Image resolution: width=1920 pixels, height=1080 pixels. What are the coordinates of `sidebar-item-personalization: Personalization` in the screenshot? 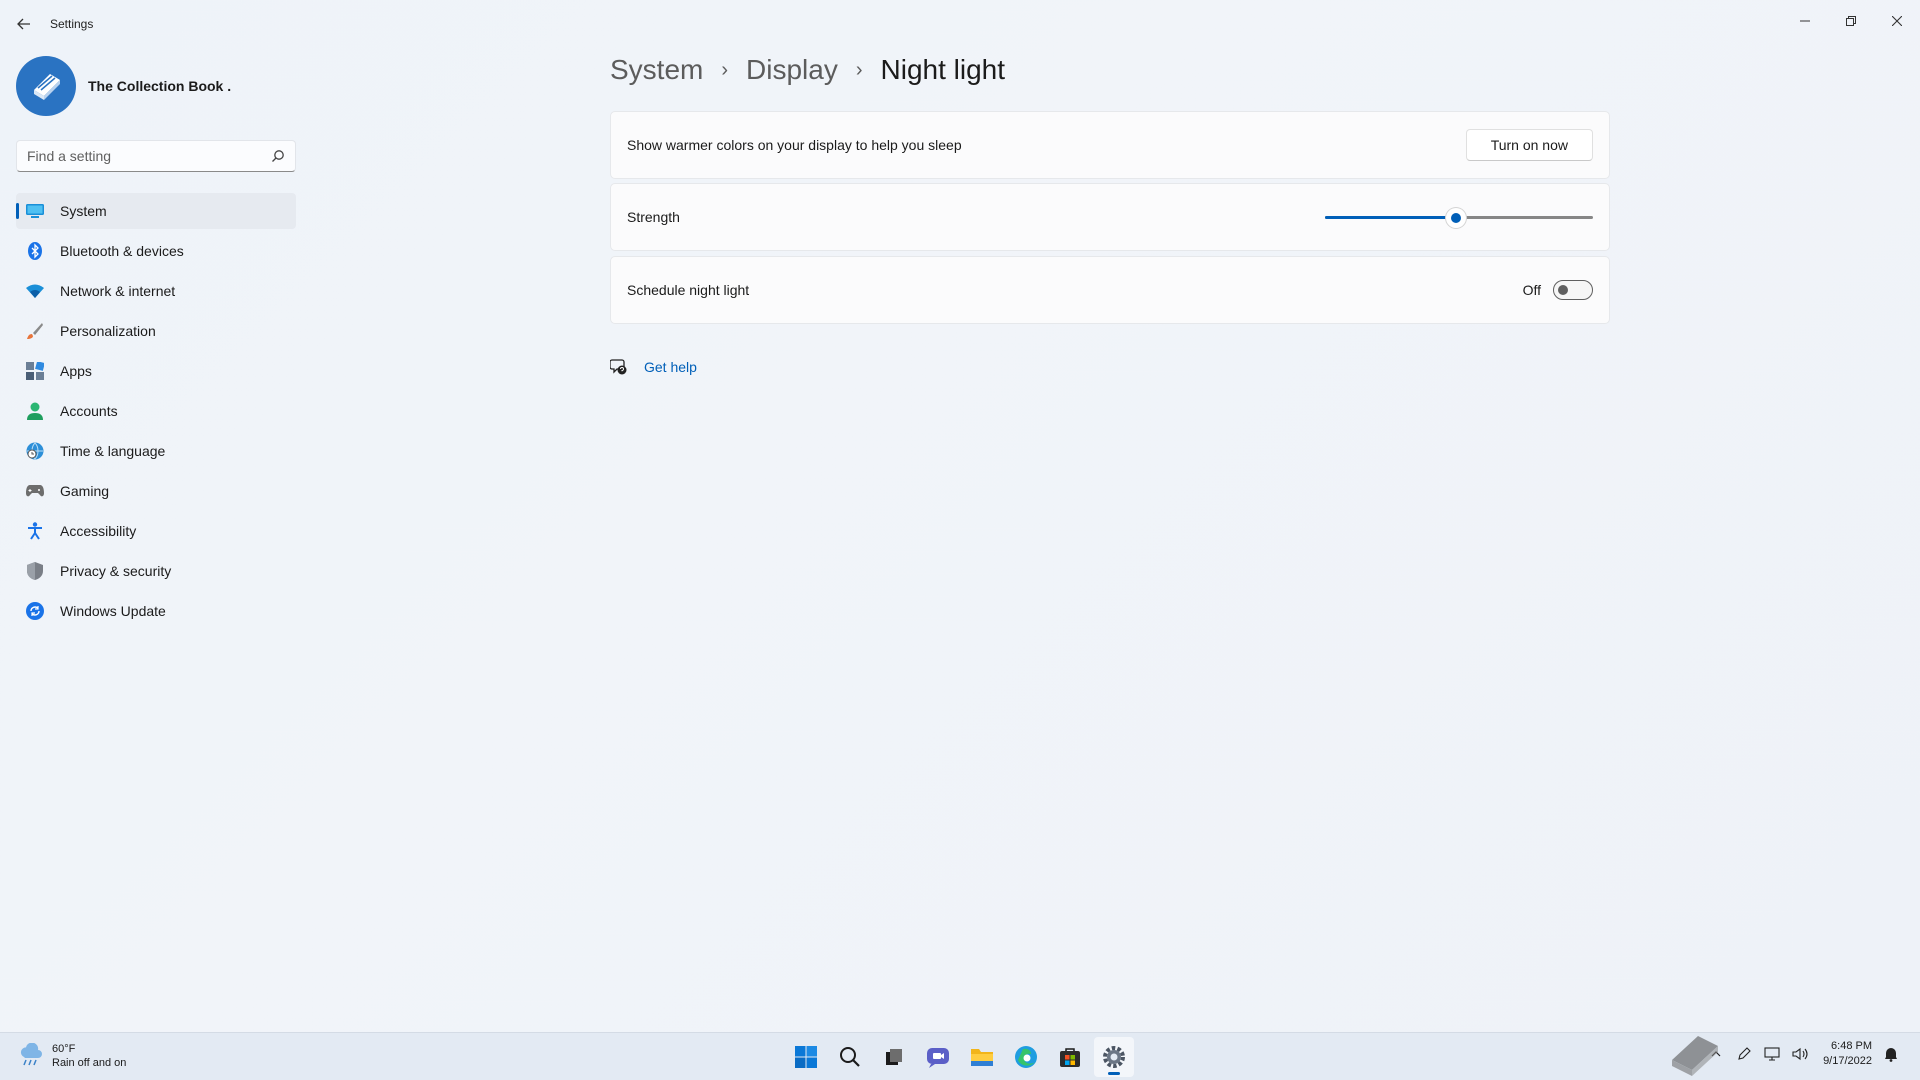 It's located at (156, 331).